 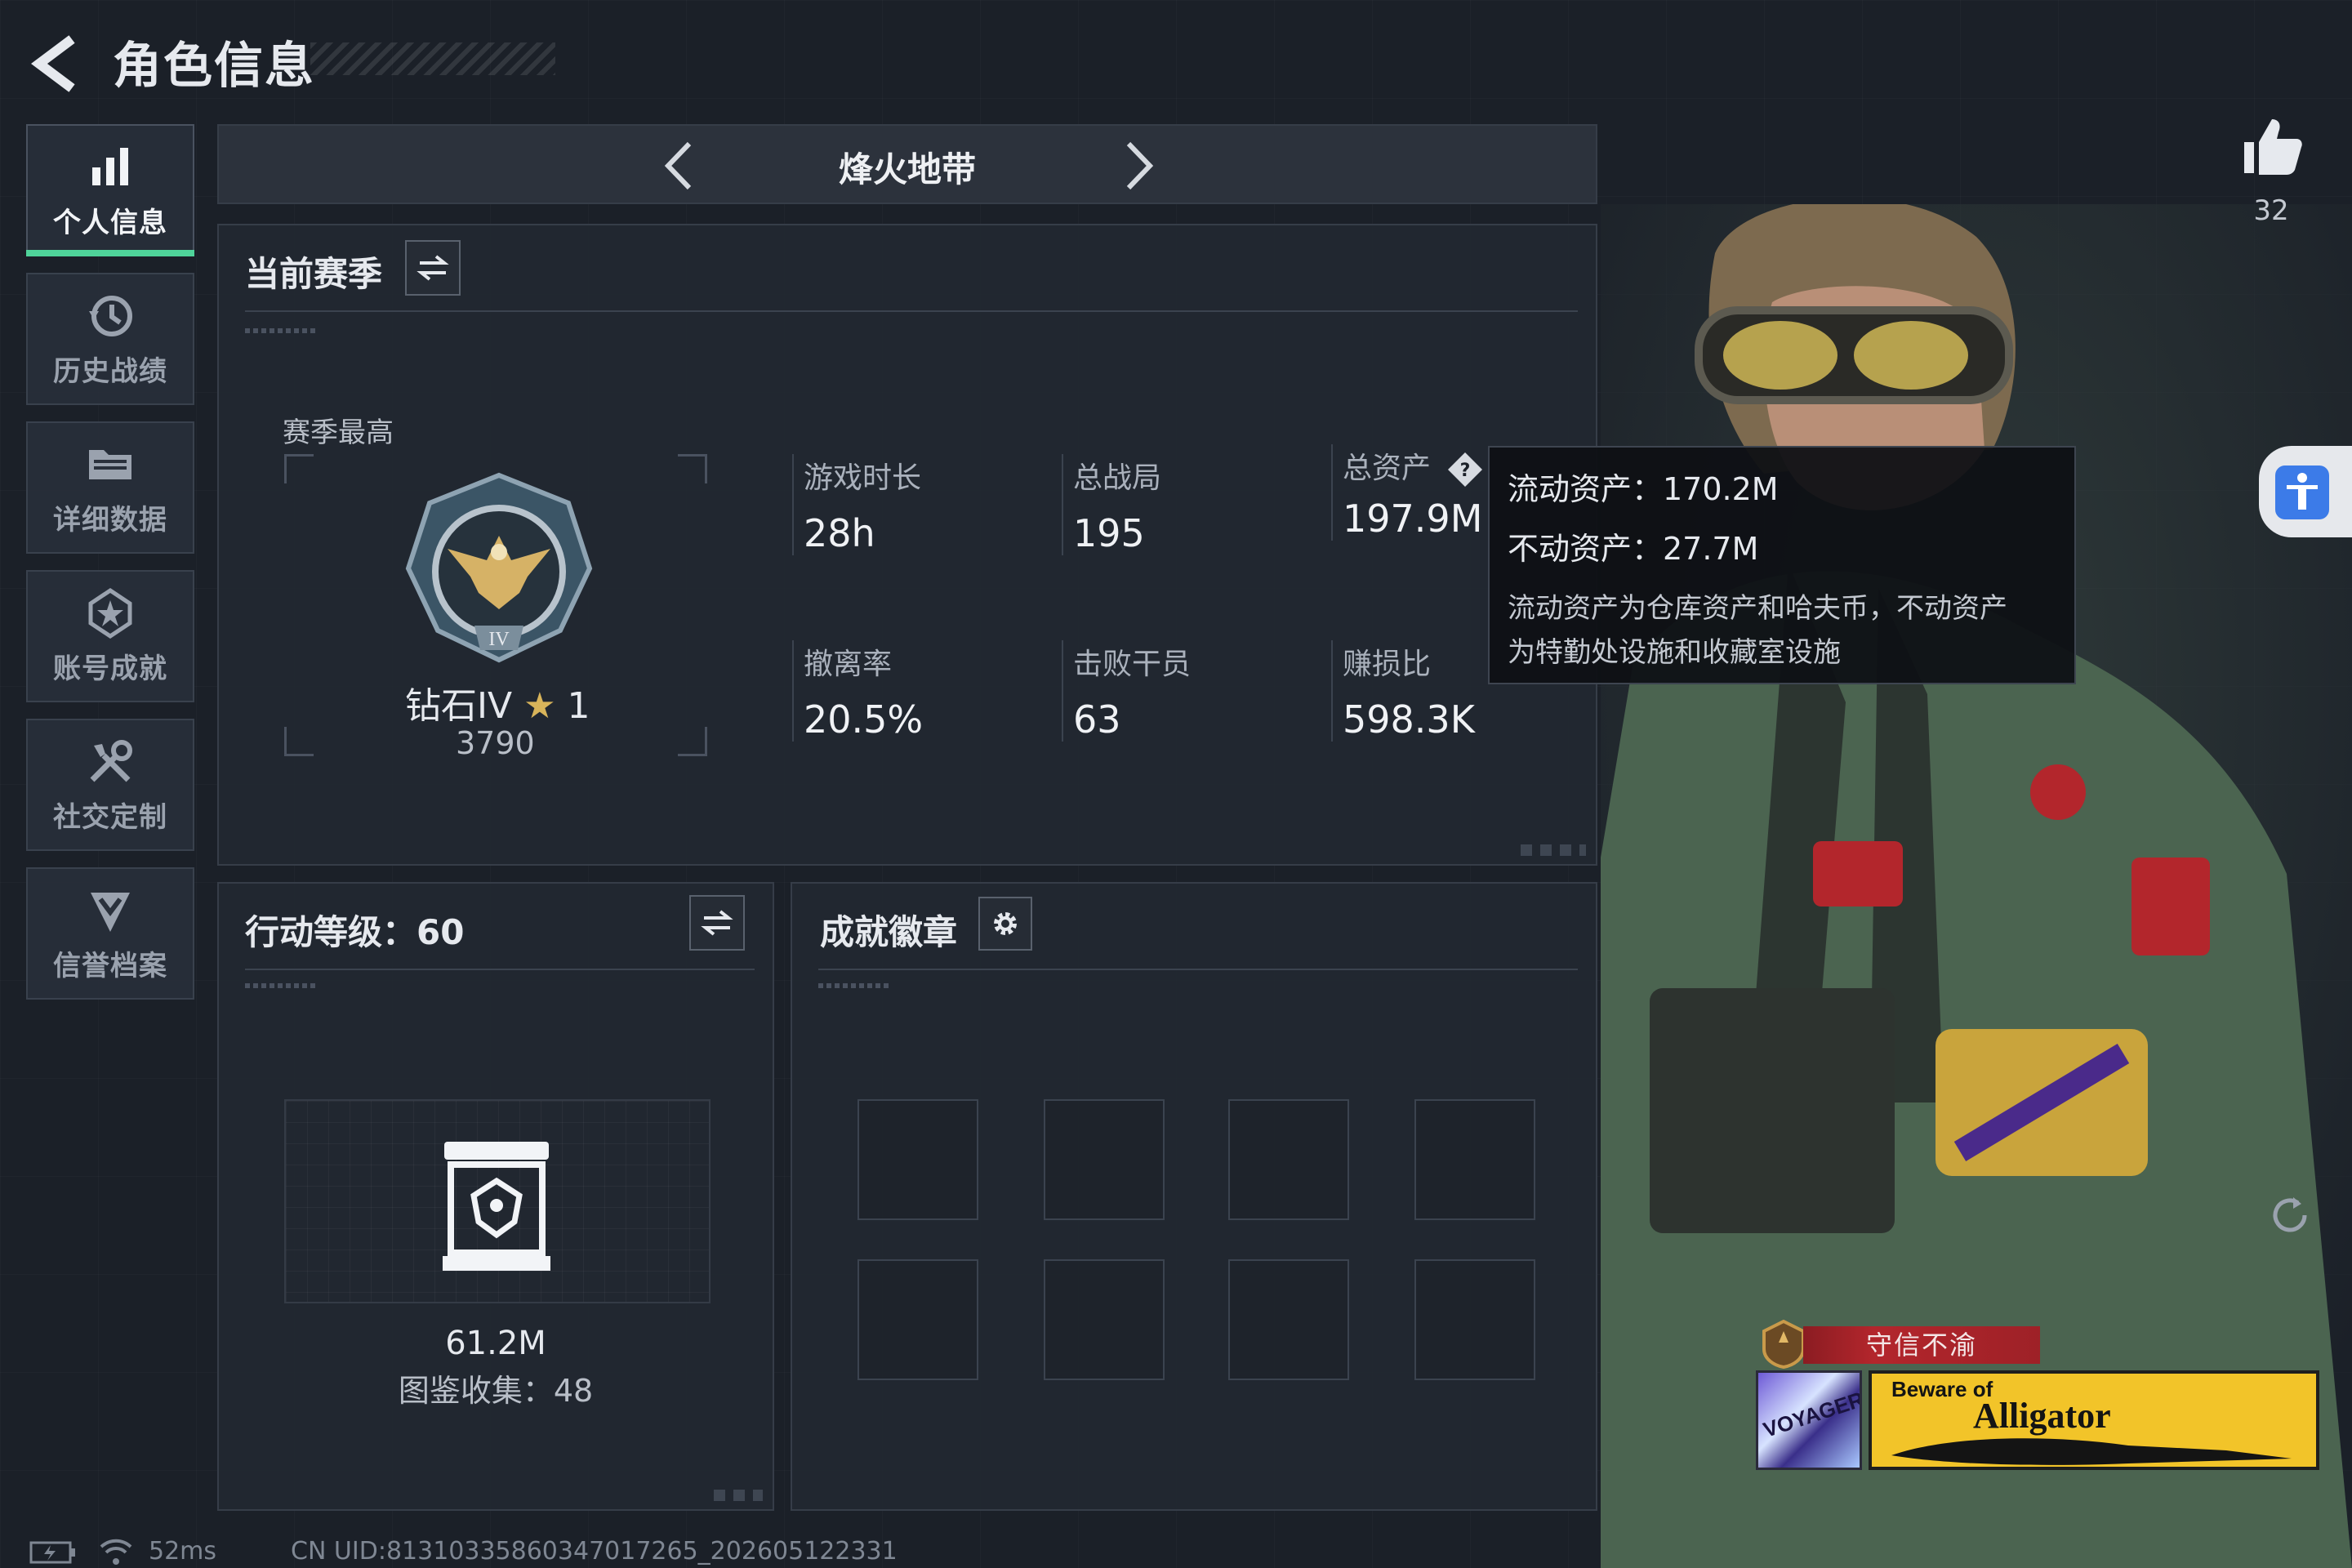 What do you see at coordinates (1782, 630) in the screenshot?
I see `tooltip-description: 流动资产为仓库资产和哈夫币，不动资产 为特勤处设施和收藏室设施` at bounding box center [1782, 630].